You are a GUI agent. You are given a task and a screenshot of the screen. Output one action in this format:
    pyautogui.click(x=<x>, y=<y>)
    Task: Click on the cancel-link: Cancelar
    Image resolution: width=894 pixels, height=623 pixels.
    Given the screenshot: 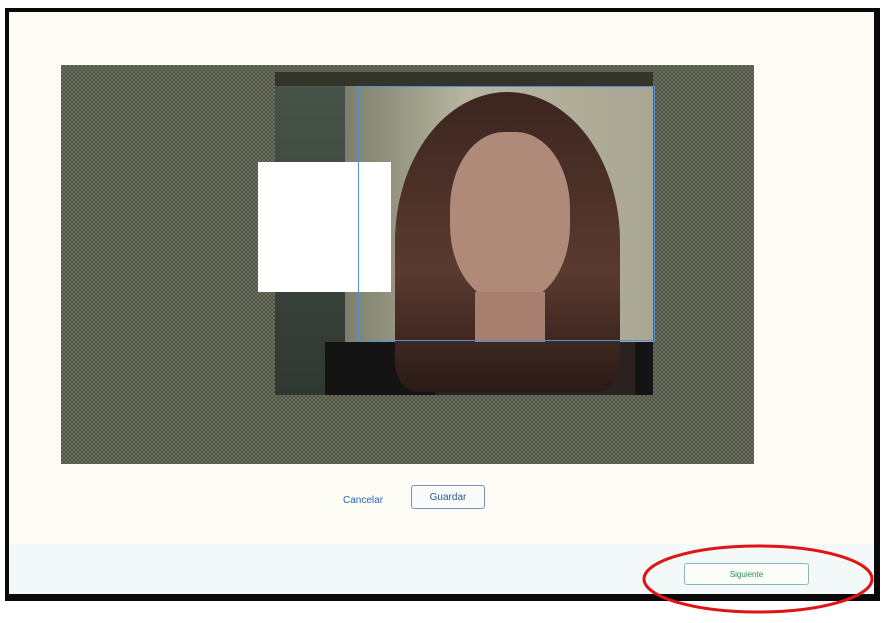 What is the action you would take?
    pyautogui.click(x=363, y=500)
    